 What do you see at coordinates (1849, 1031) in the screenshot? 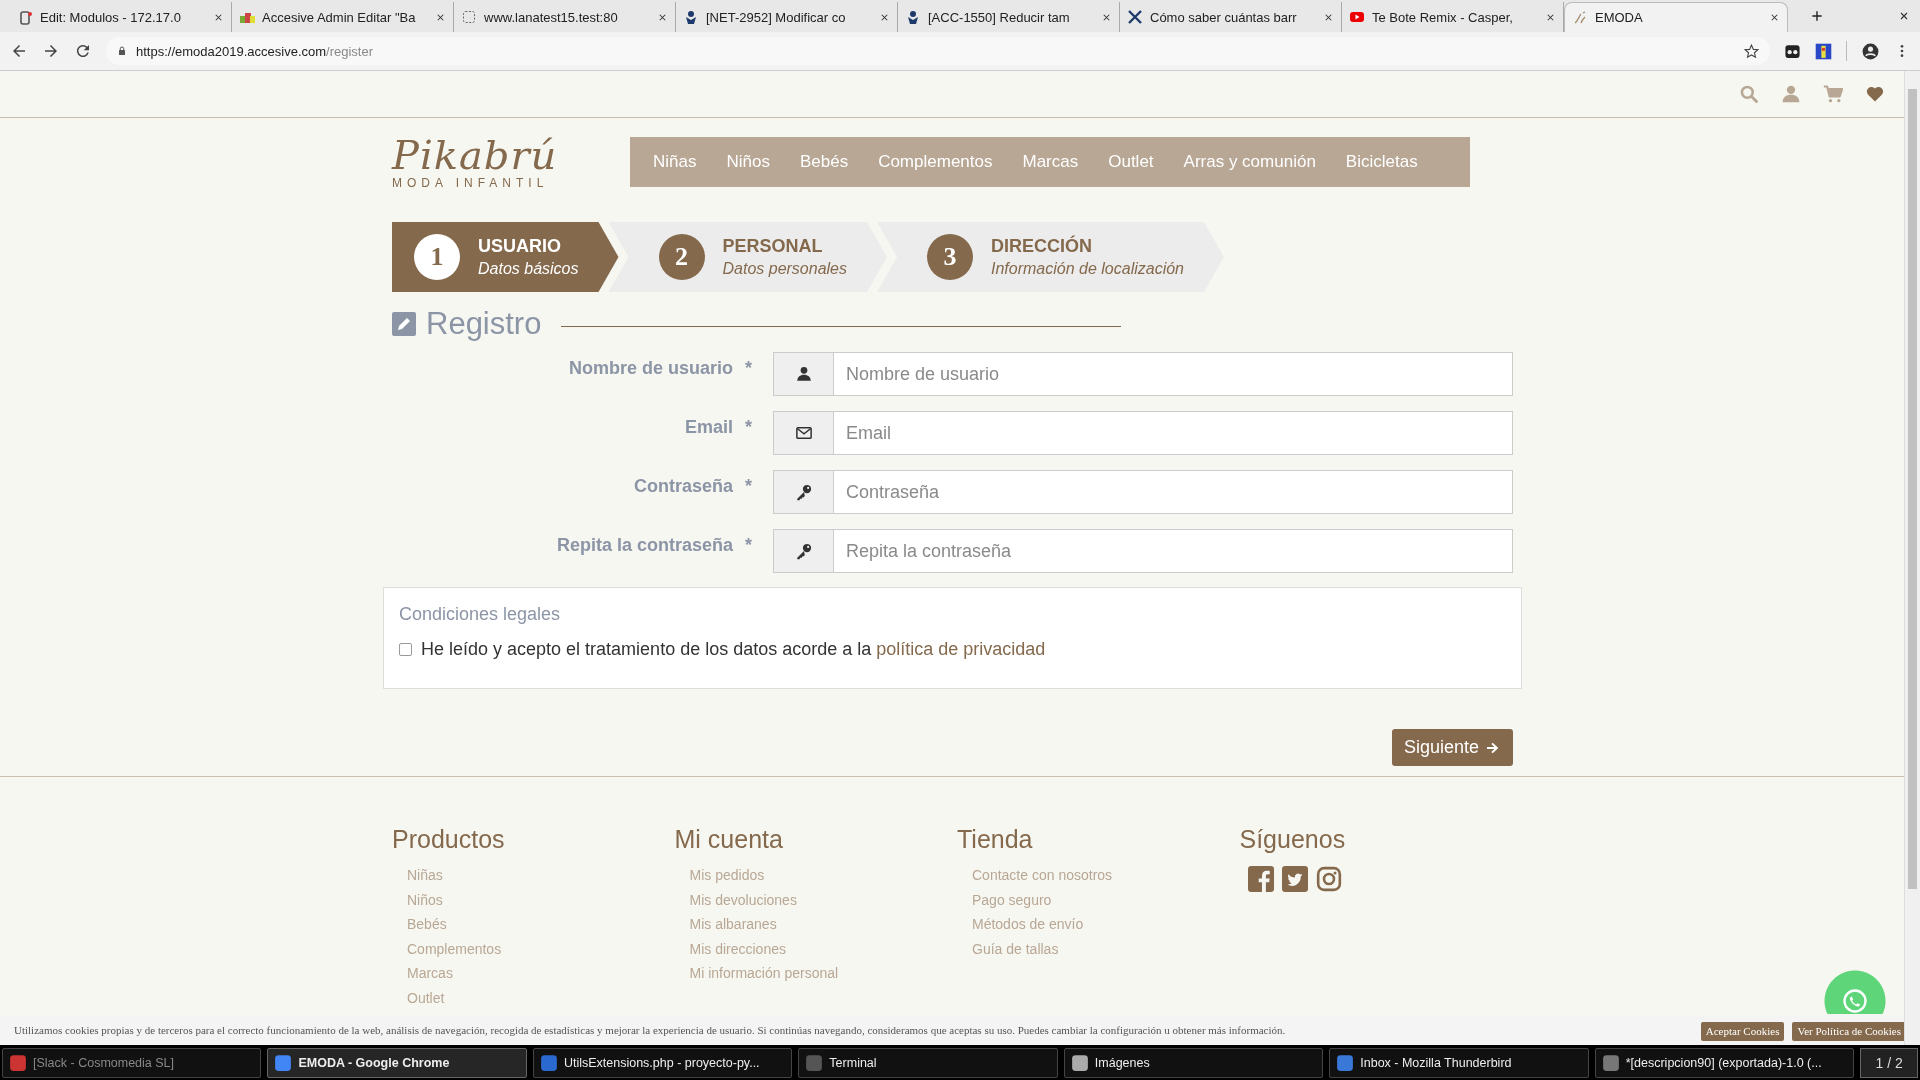
I see `cookie-button: Ver Política de Cookies` at bounding box center [1849, 1031].